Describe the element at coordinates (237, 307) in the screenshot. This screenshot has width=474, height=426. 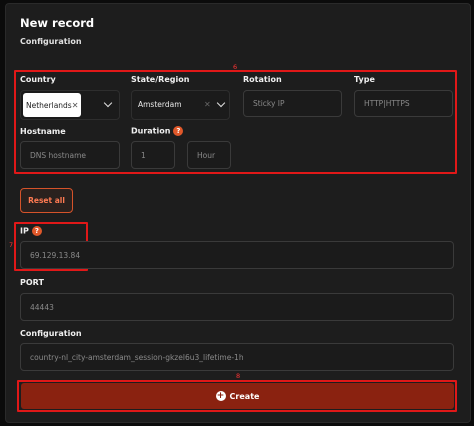
I see `port-input: 44443` at that location.